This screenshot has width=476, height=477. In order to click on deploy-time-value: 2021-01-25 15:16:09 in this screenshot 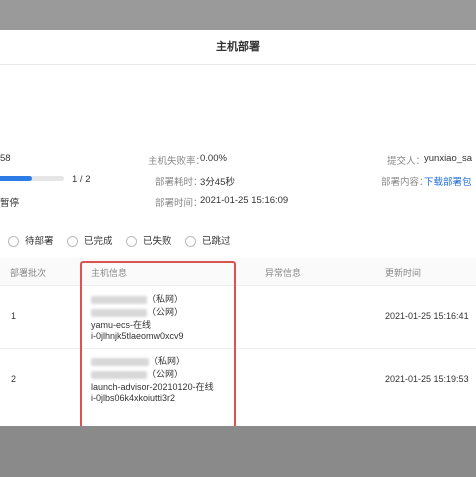, I will do `click(244, 200)`.